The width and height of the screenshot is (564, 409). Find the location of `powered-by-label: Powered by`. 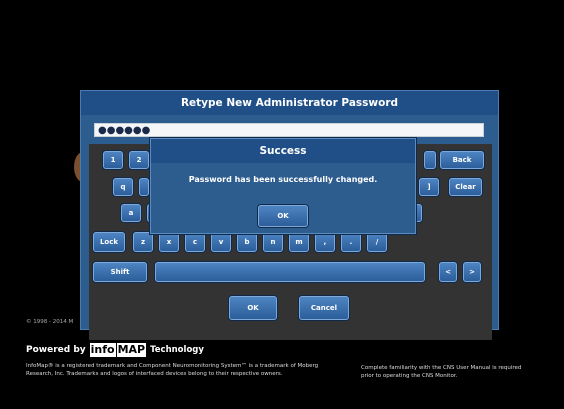

powered-by-label: Powered by is located at coordinates (56, 350).